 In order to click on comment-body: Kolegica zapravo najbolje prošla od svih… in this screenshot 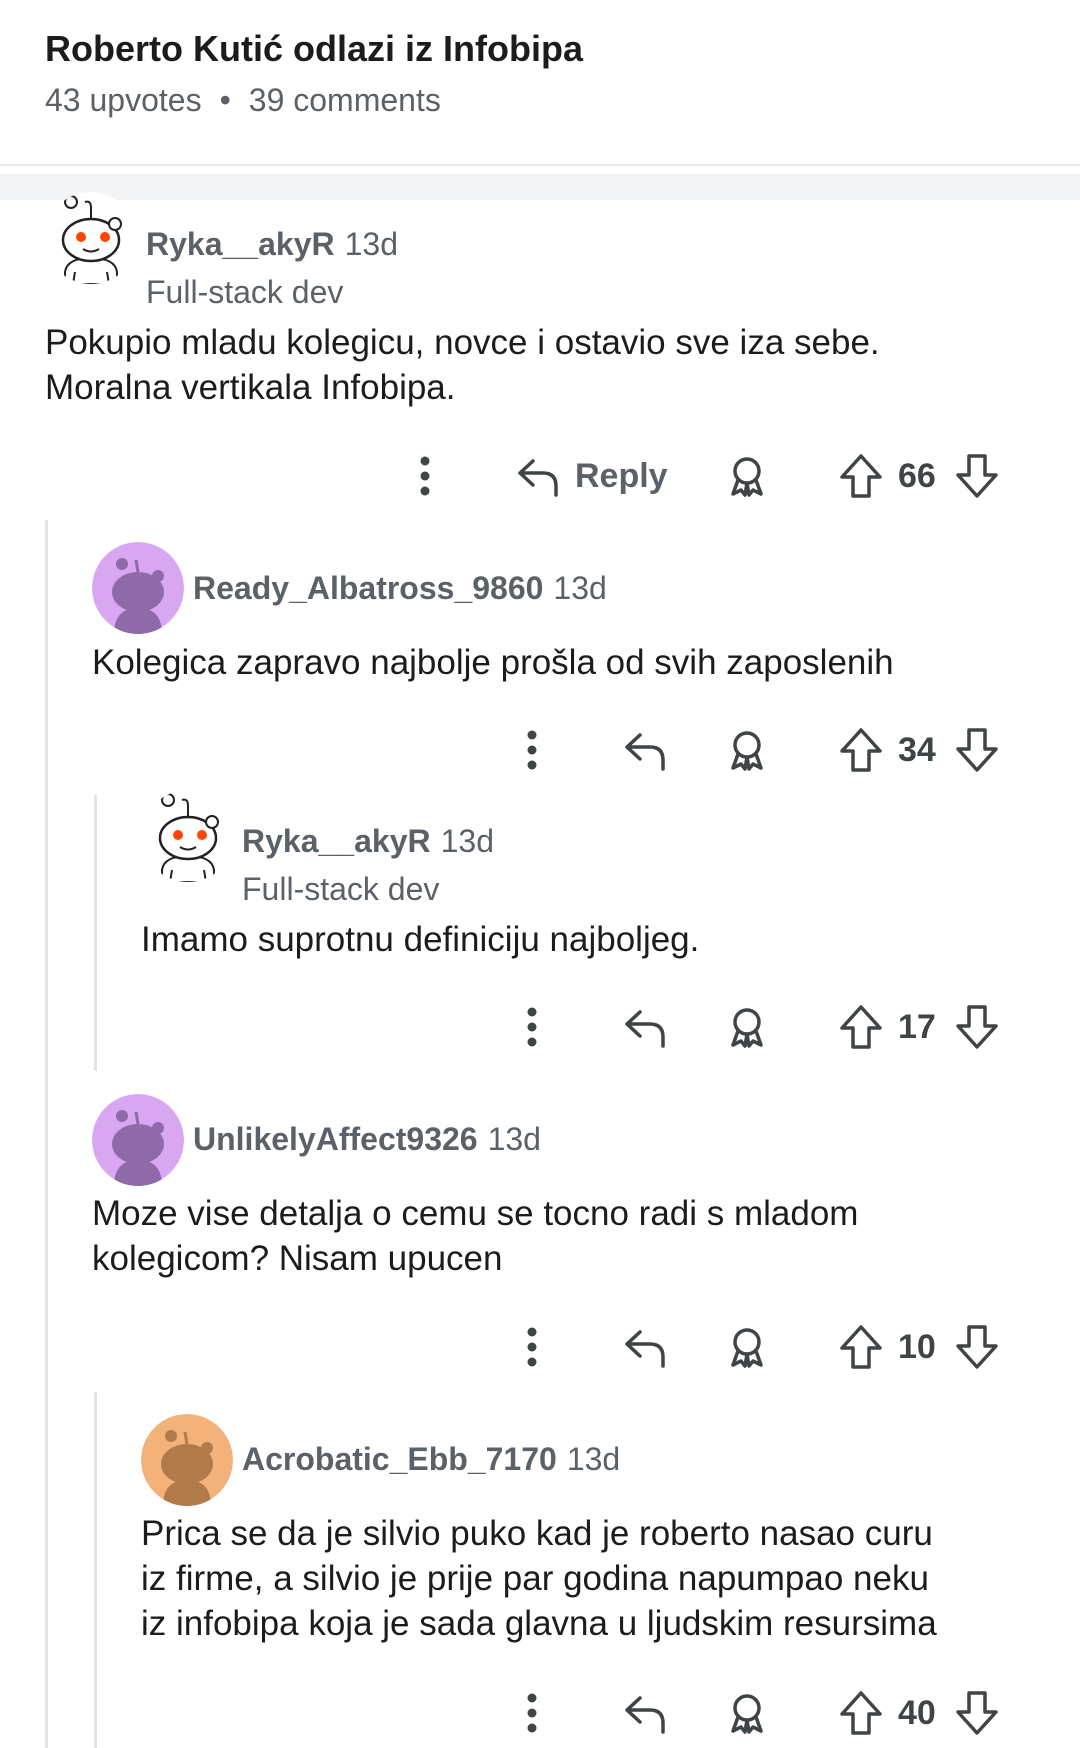, I will do `click(493, 662)`.